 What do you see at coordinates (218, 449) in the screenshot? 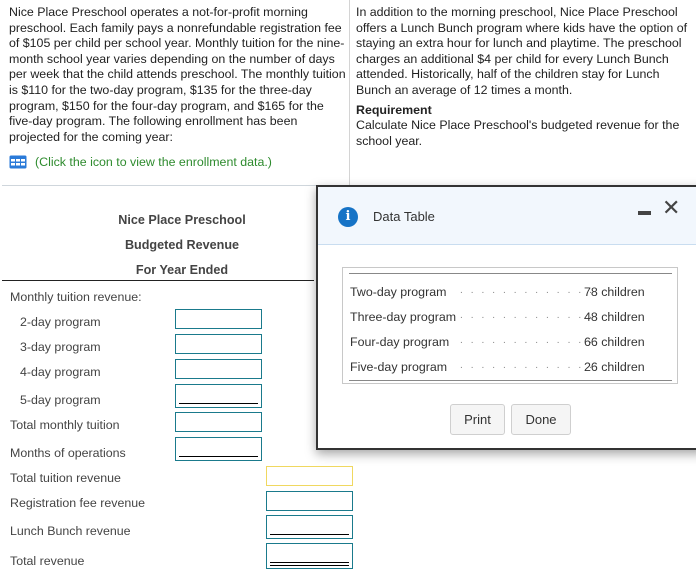
I see `input-months-of-operations` at bounding box center [218, 449].